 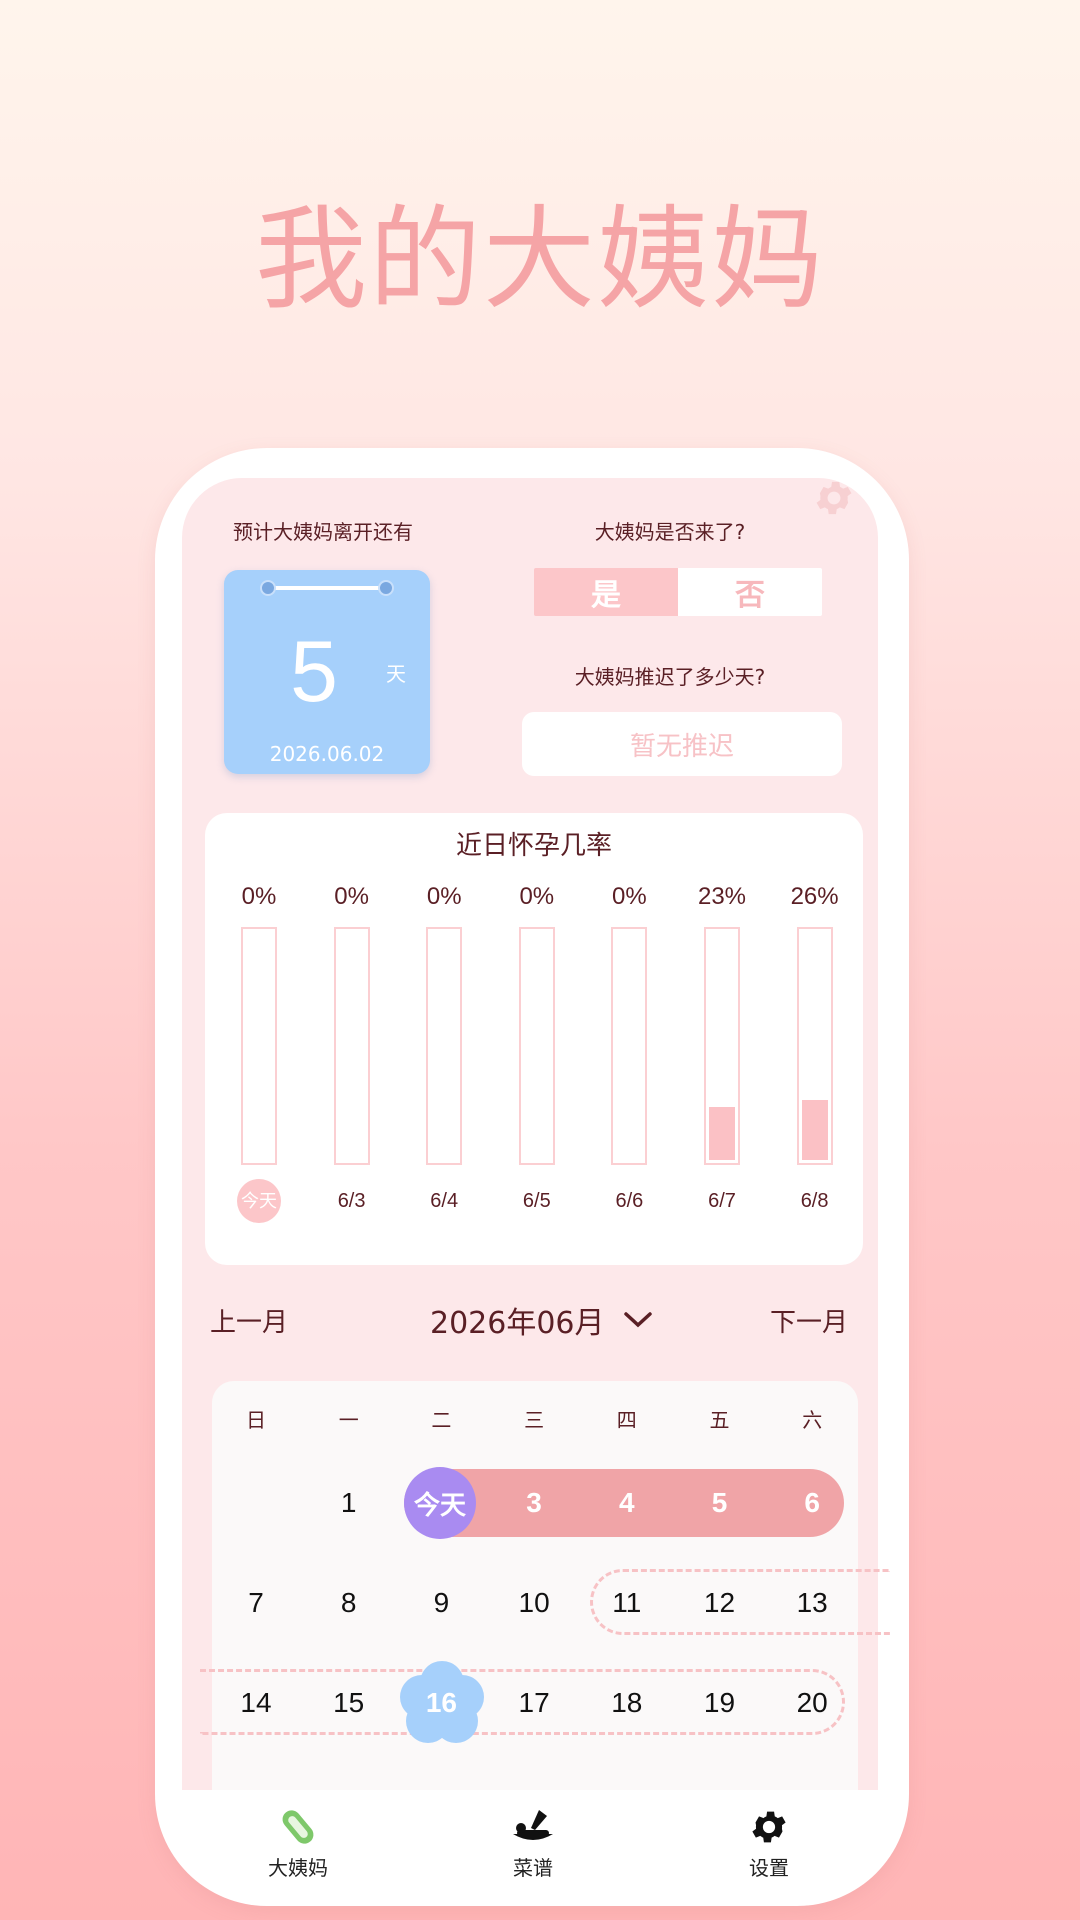 I want to click on calendar-day: 16, so click(x=441, y=1703).